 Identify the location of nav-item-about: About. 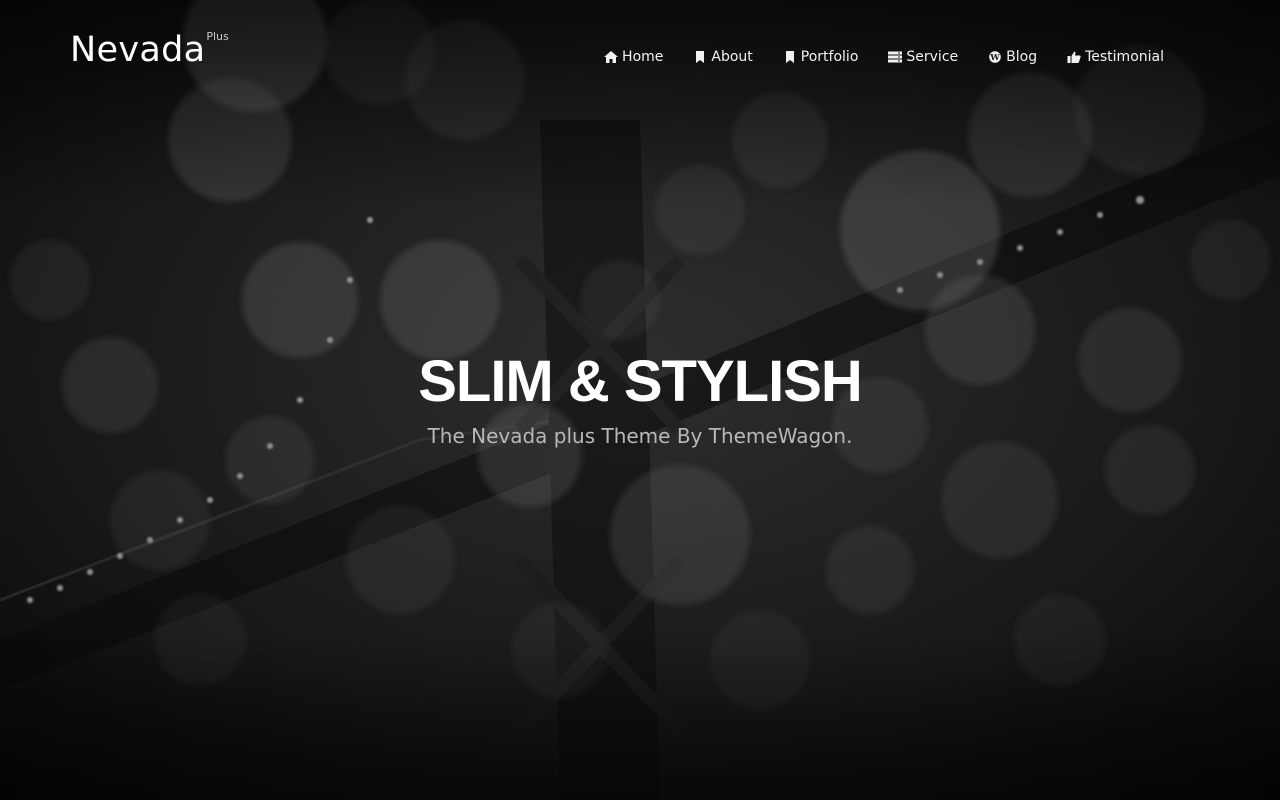
(723, 57).